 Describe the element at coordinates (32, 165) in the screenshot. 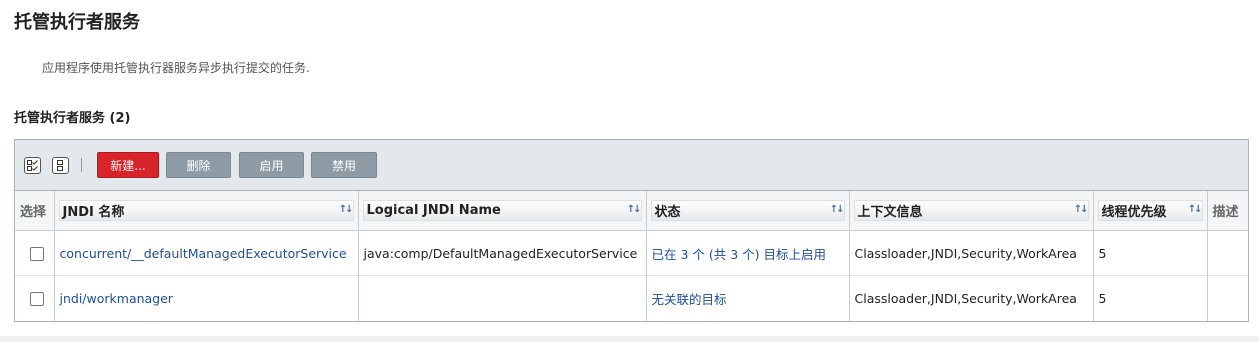

I see `select-all-icon` at that location.